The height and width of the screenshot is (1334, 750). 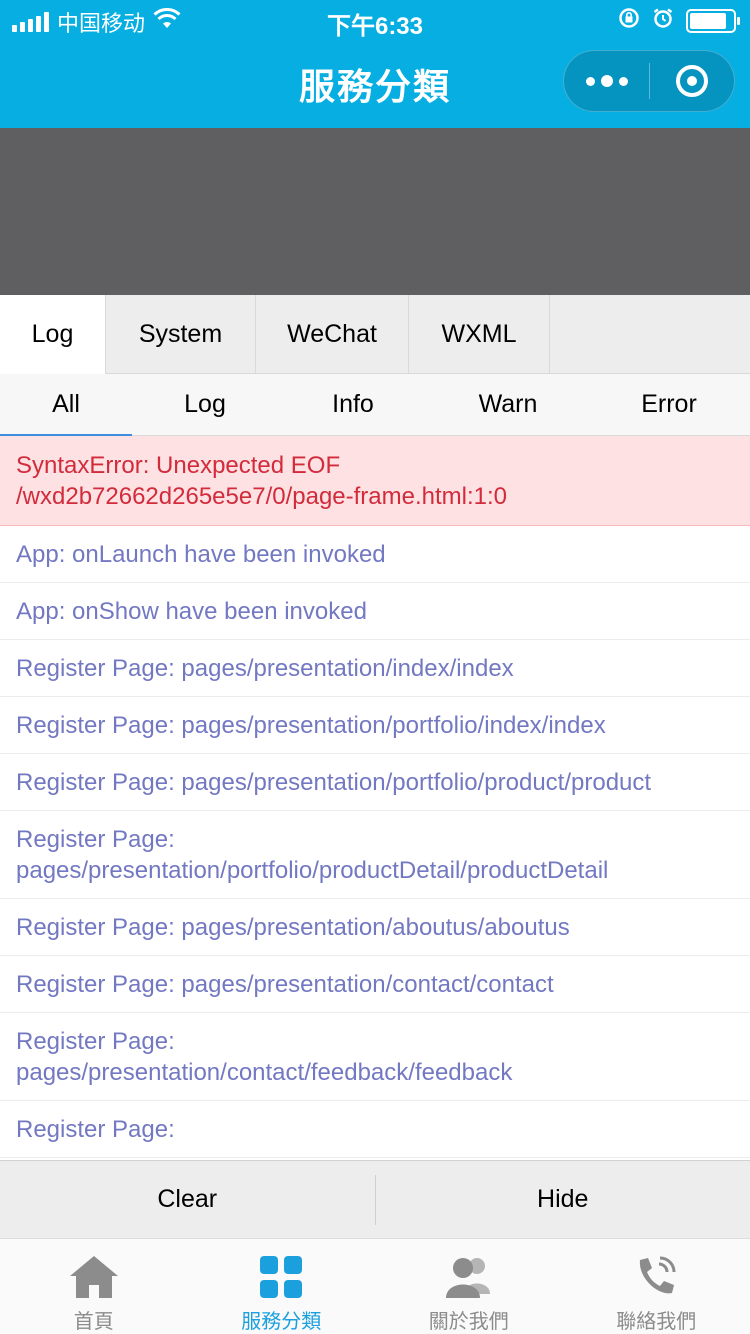 What do you see at coordinates (479, 334) in the screenshot?
I see `tab-wxml: WXML` at bounding box center [479, 334].